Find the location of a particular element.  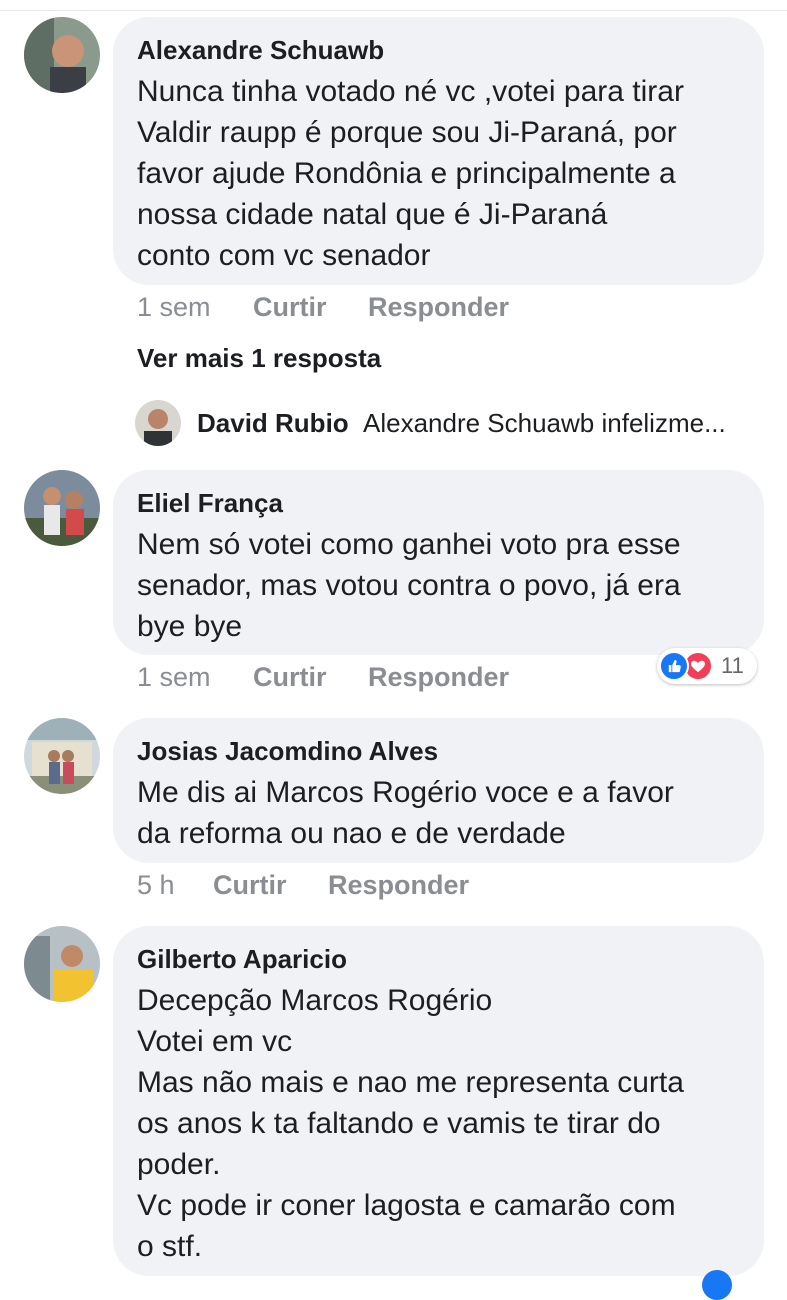

reactions-summary: 11 is located at coordinates (707, 666).